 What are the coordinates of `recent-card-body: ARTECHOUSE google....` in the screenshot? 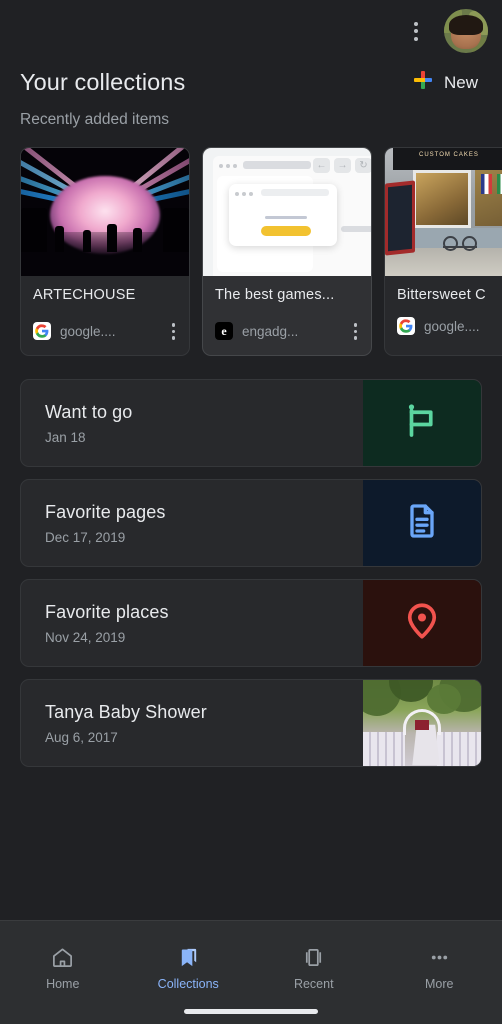 It's located at (105, 315).